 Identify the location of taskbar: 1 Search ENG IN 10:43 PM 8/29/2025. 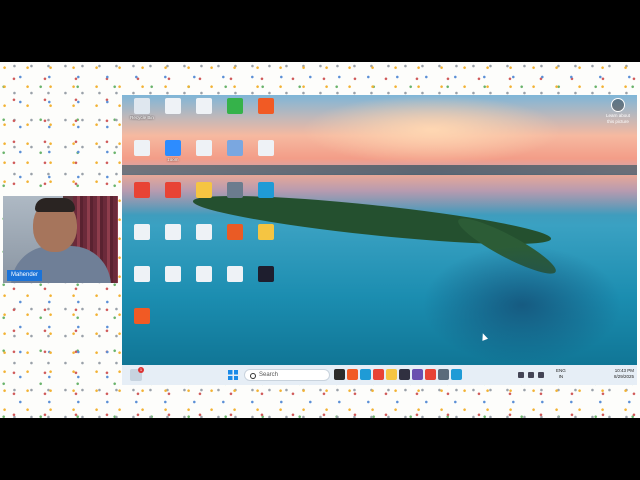
(379, 375).